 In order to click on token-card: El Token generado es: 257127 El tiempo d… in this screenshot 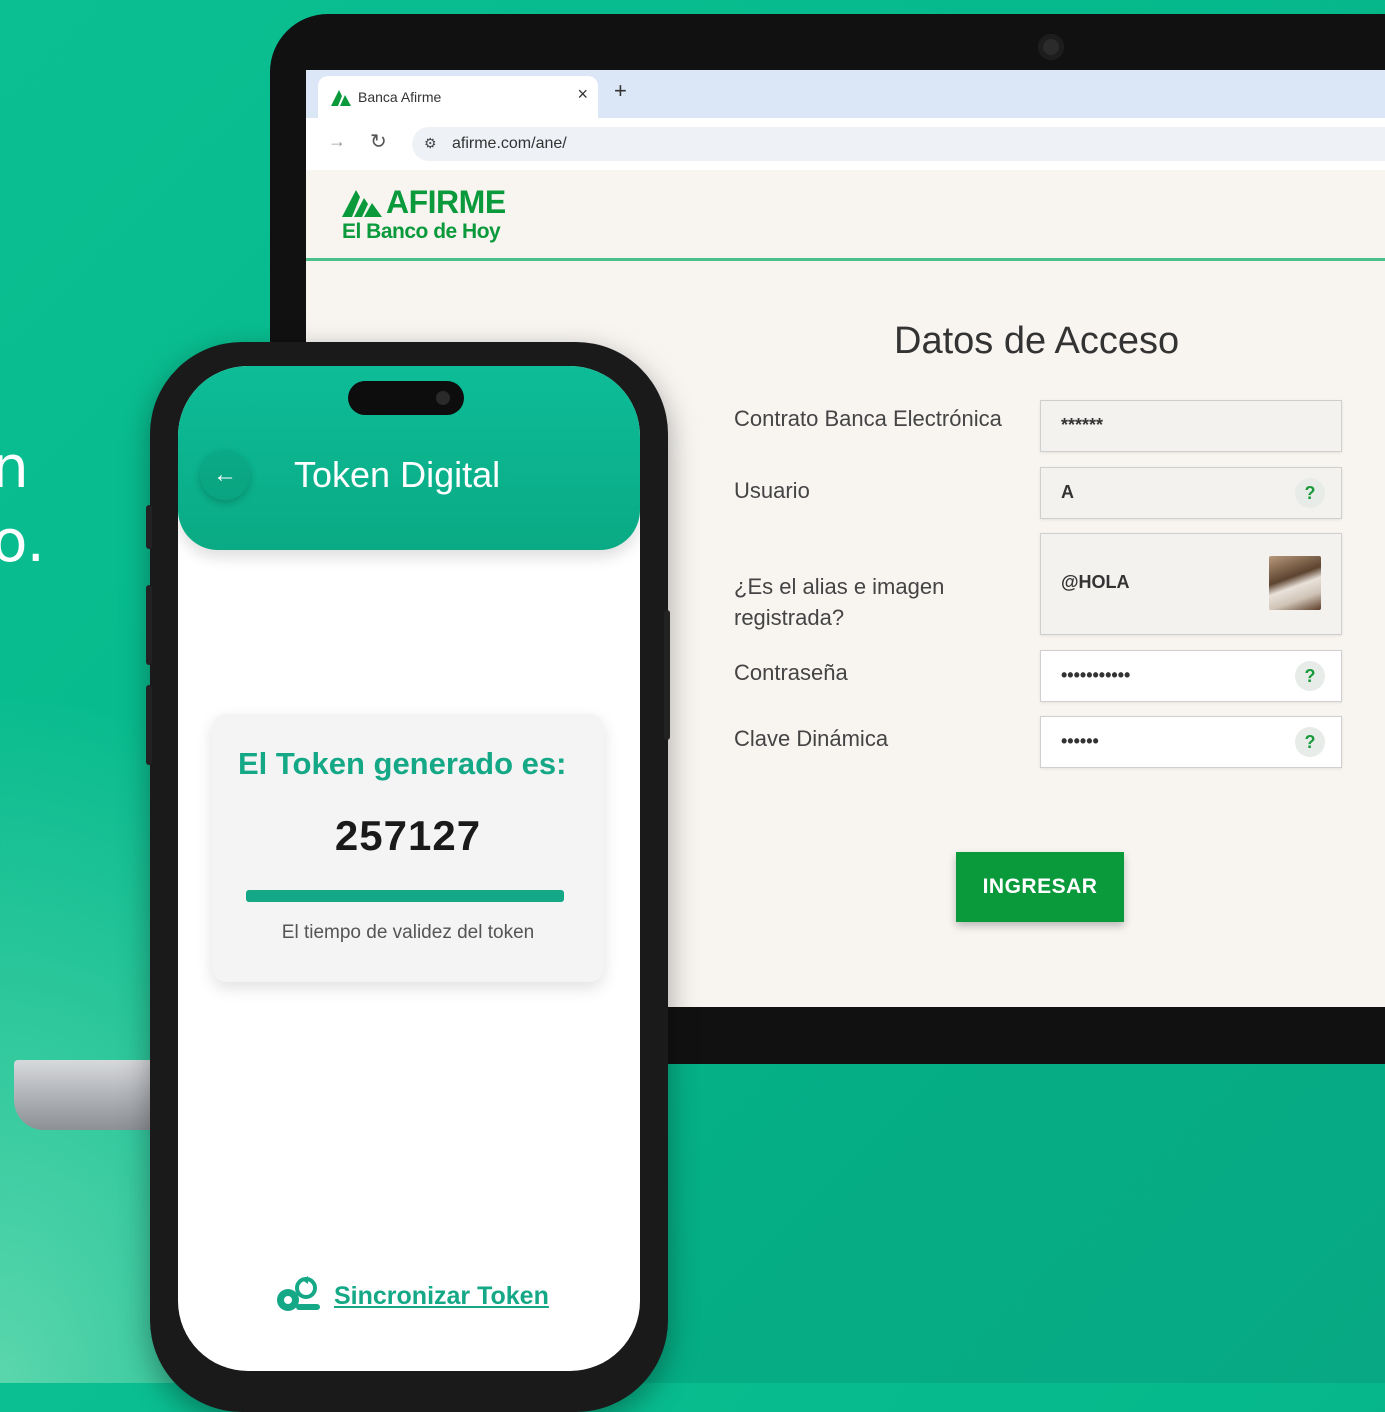, I will do `click(408, 848)`.